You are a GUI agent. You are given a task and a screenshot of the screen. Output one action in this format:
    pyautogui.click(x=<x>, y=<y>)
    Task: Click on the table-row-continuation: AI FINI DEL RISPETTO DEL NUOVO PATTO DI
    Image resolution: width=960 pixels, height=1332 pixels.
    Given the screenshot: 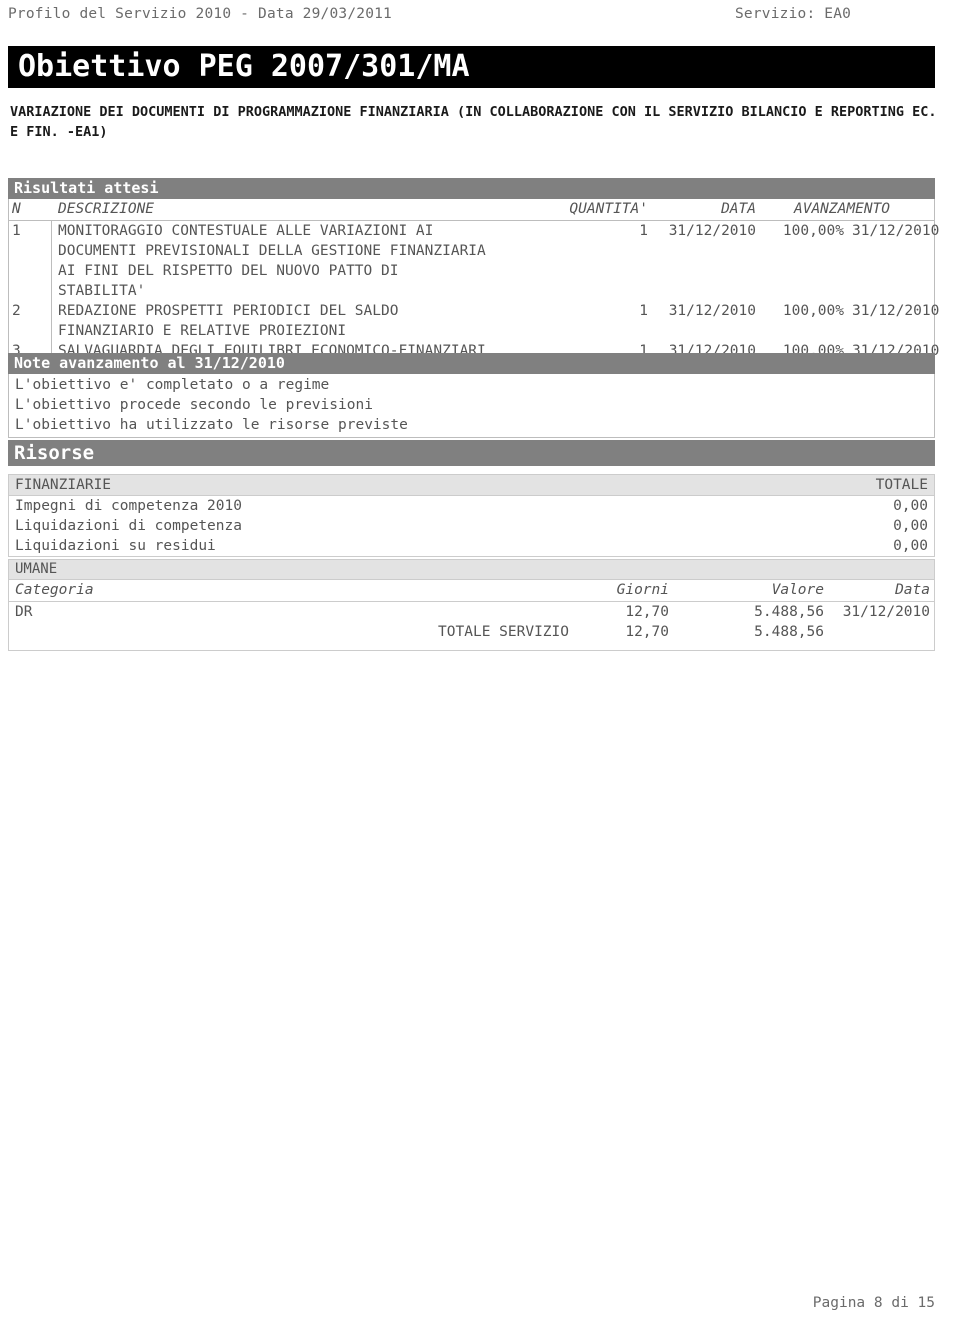 What is the action you would take?
    pyautogui.click(x=471, y=271)
    